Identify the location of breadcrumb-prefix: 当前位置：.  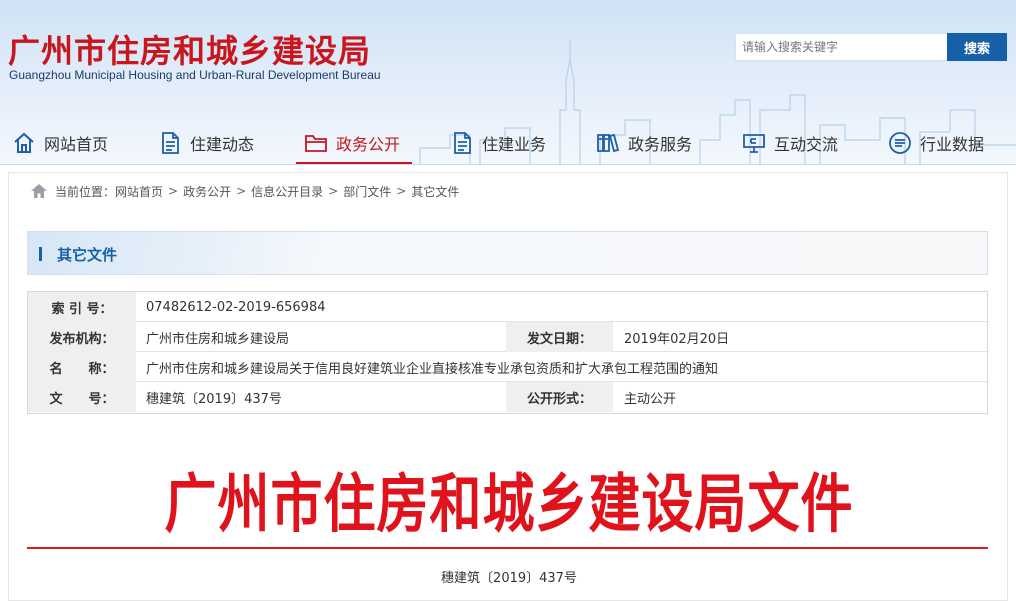
(85, 191).